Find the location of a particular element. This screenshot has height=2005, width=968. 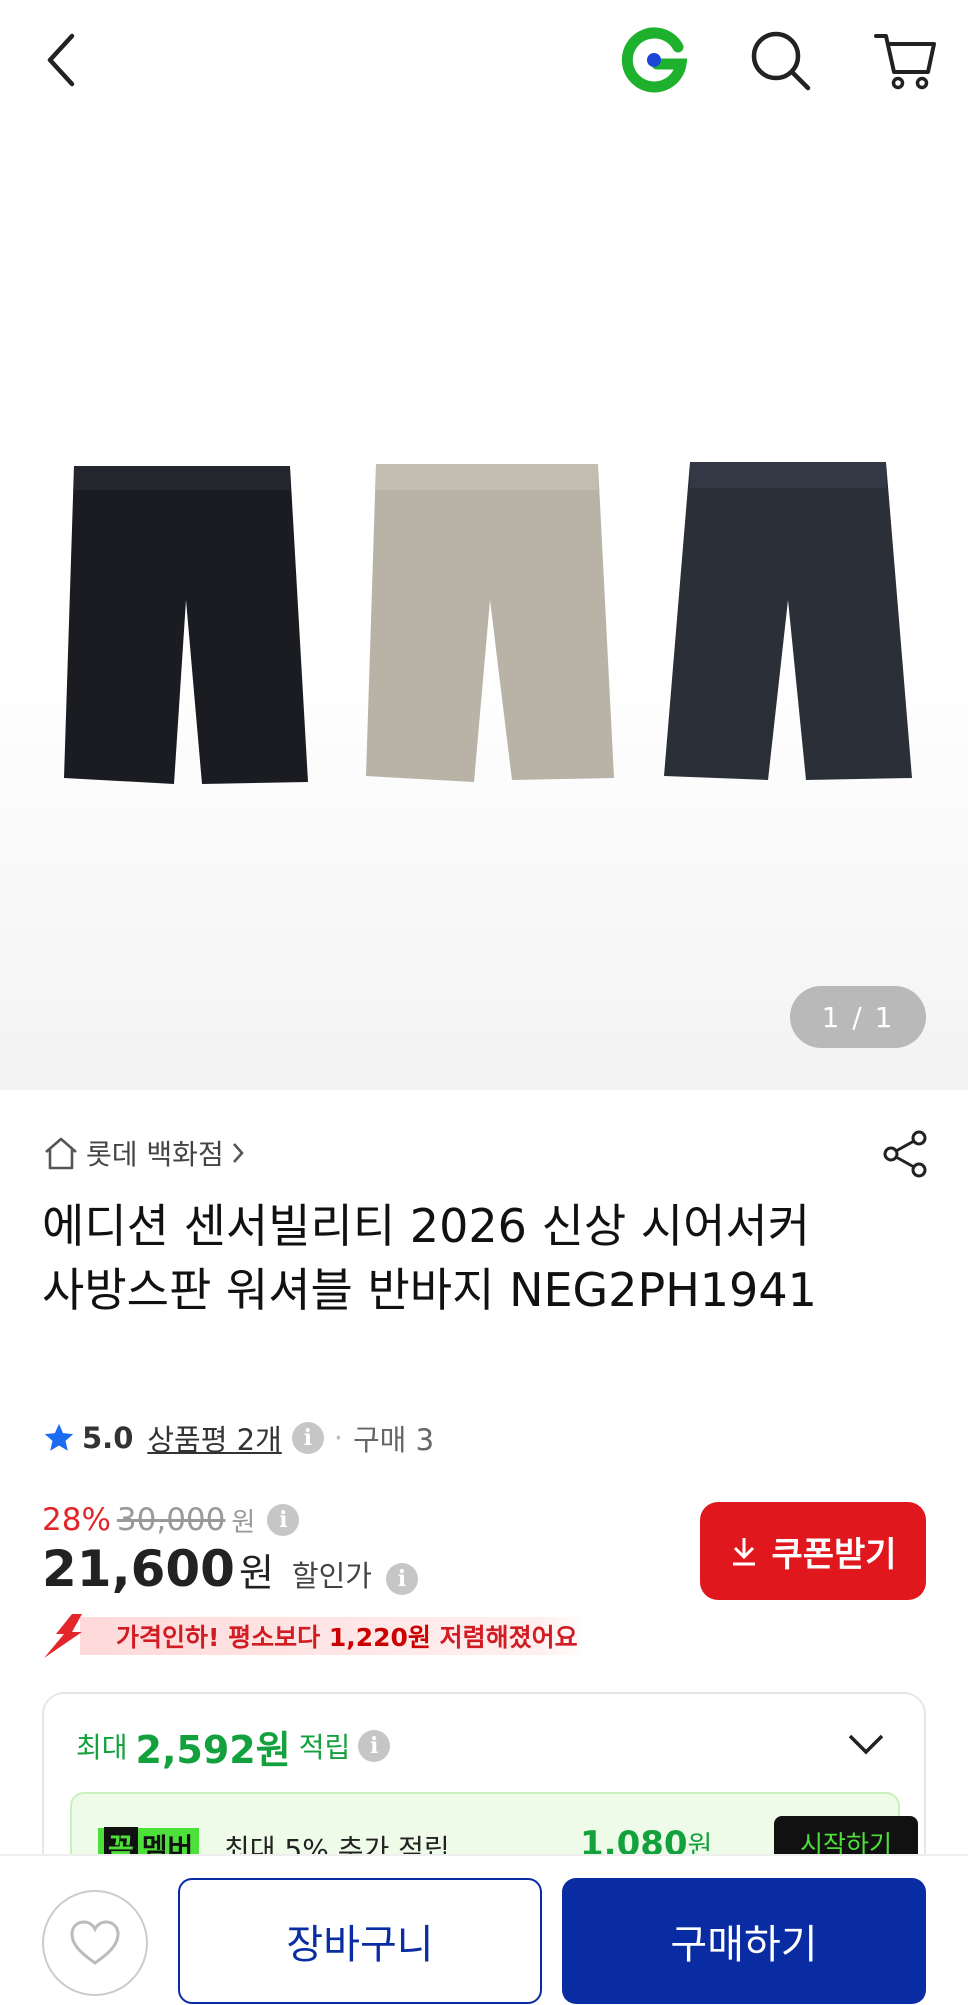

reward-amount: 2,592원 is located at coordinates (213, 1749).